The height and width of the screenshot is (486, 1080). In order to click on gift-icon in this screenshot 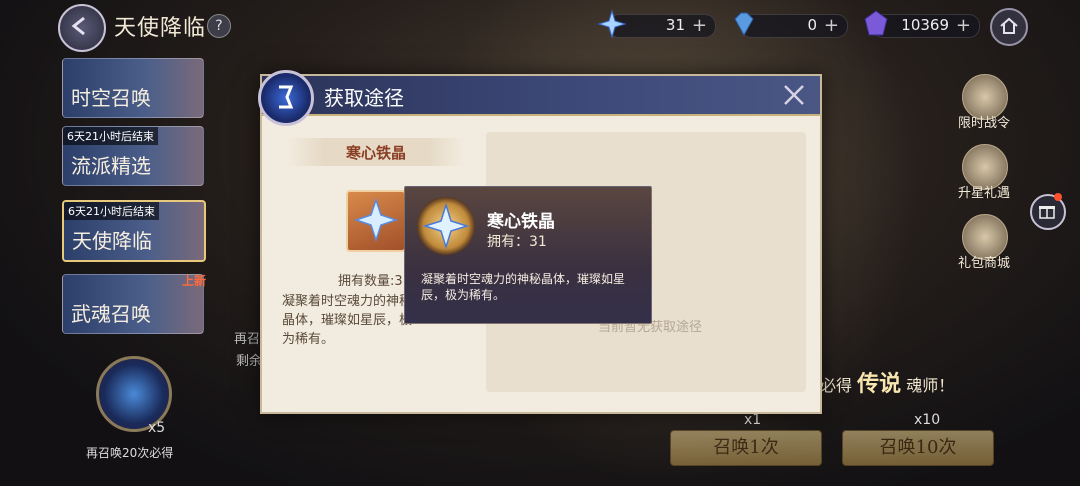, I will do `click(1047, 212)`.